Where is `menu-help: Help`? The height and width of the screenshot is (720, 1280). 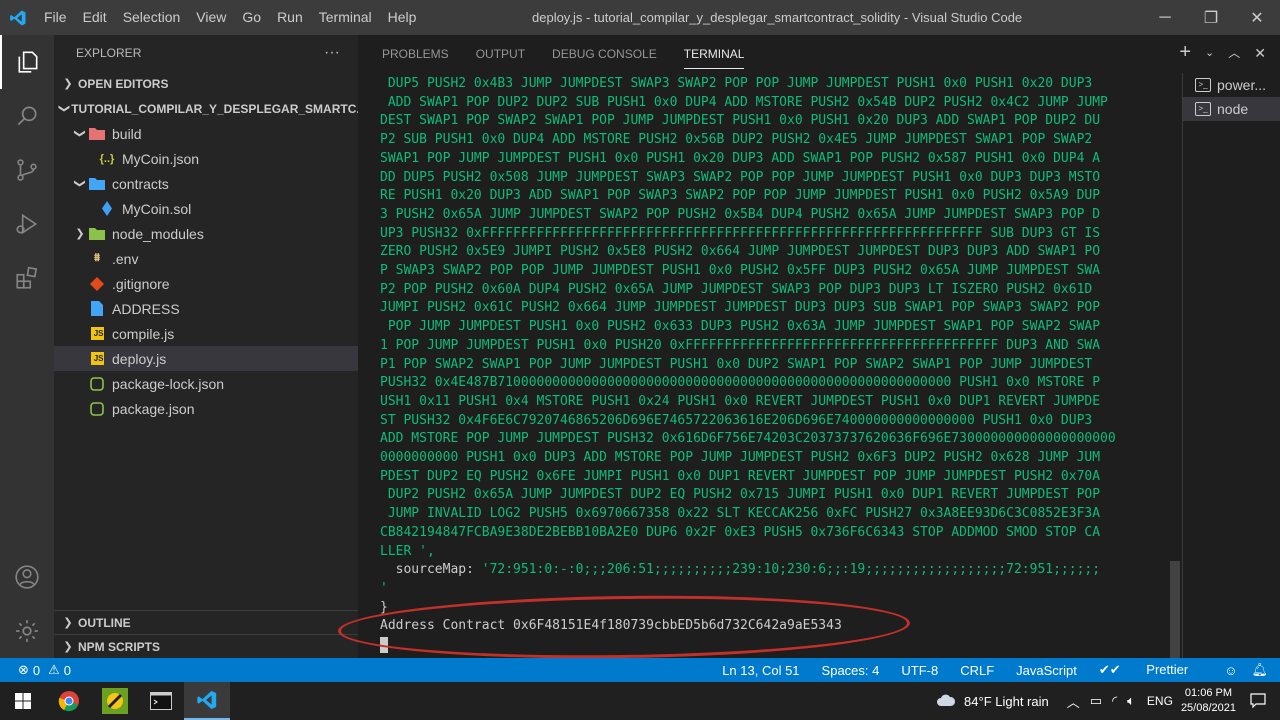 menu-help: Help is located at coordinates (402, 17).